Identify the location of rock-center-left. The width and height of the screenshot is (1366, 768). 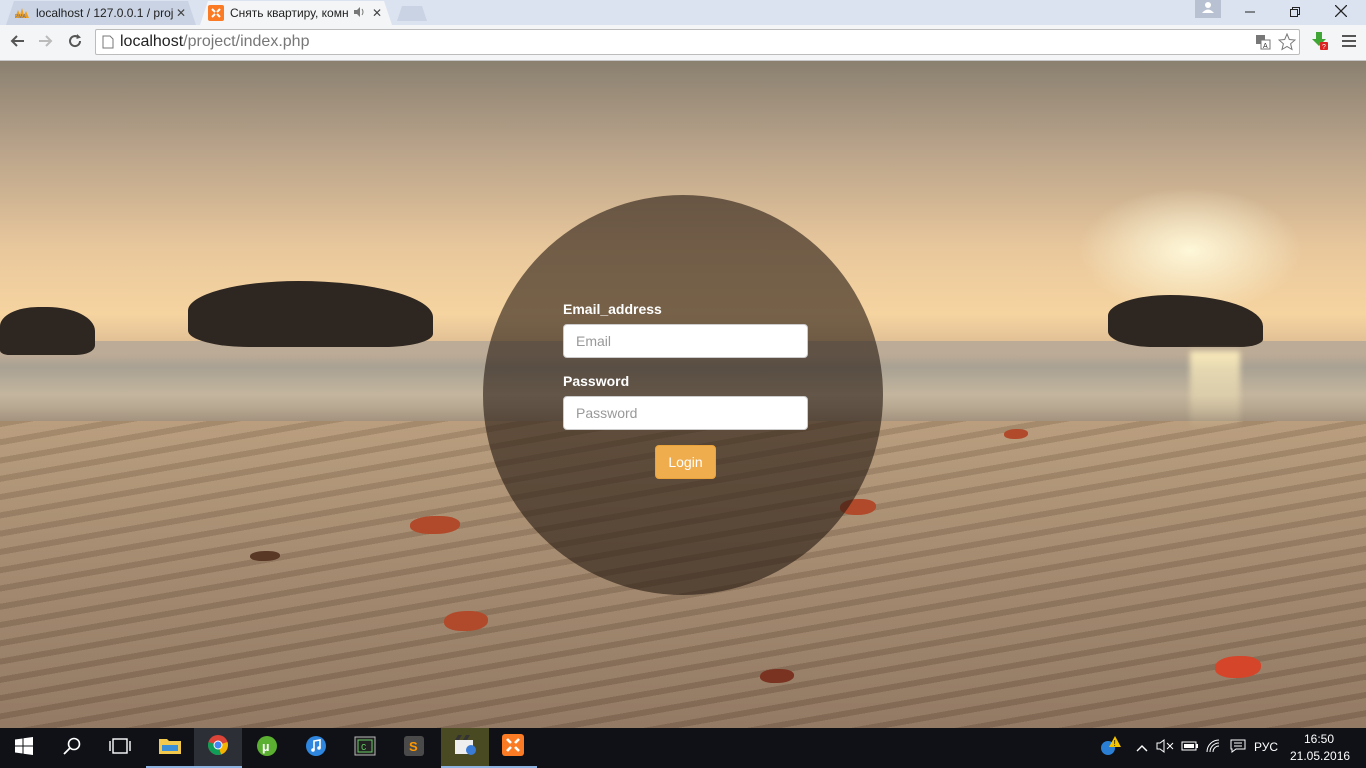
(310, 314).